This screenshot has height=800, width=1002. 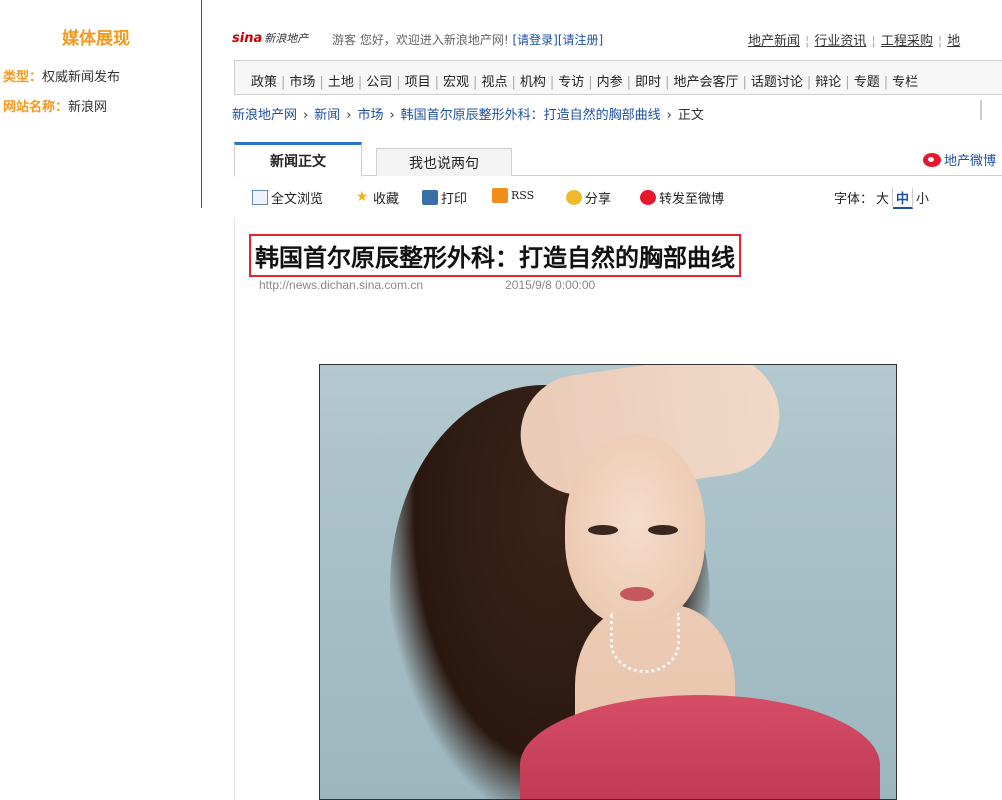 I want to click on share-button: 分享, so click(x=588, y=197).